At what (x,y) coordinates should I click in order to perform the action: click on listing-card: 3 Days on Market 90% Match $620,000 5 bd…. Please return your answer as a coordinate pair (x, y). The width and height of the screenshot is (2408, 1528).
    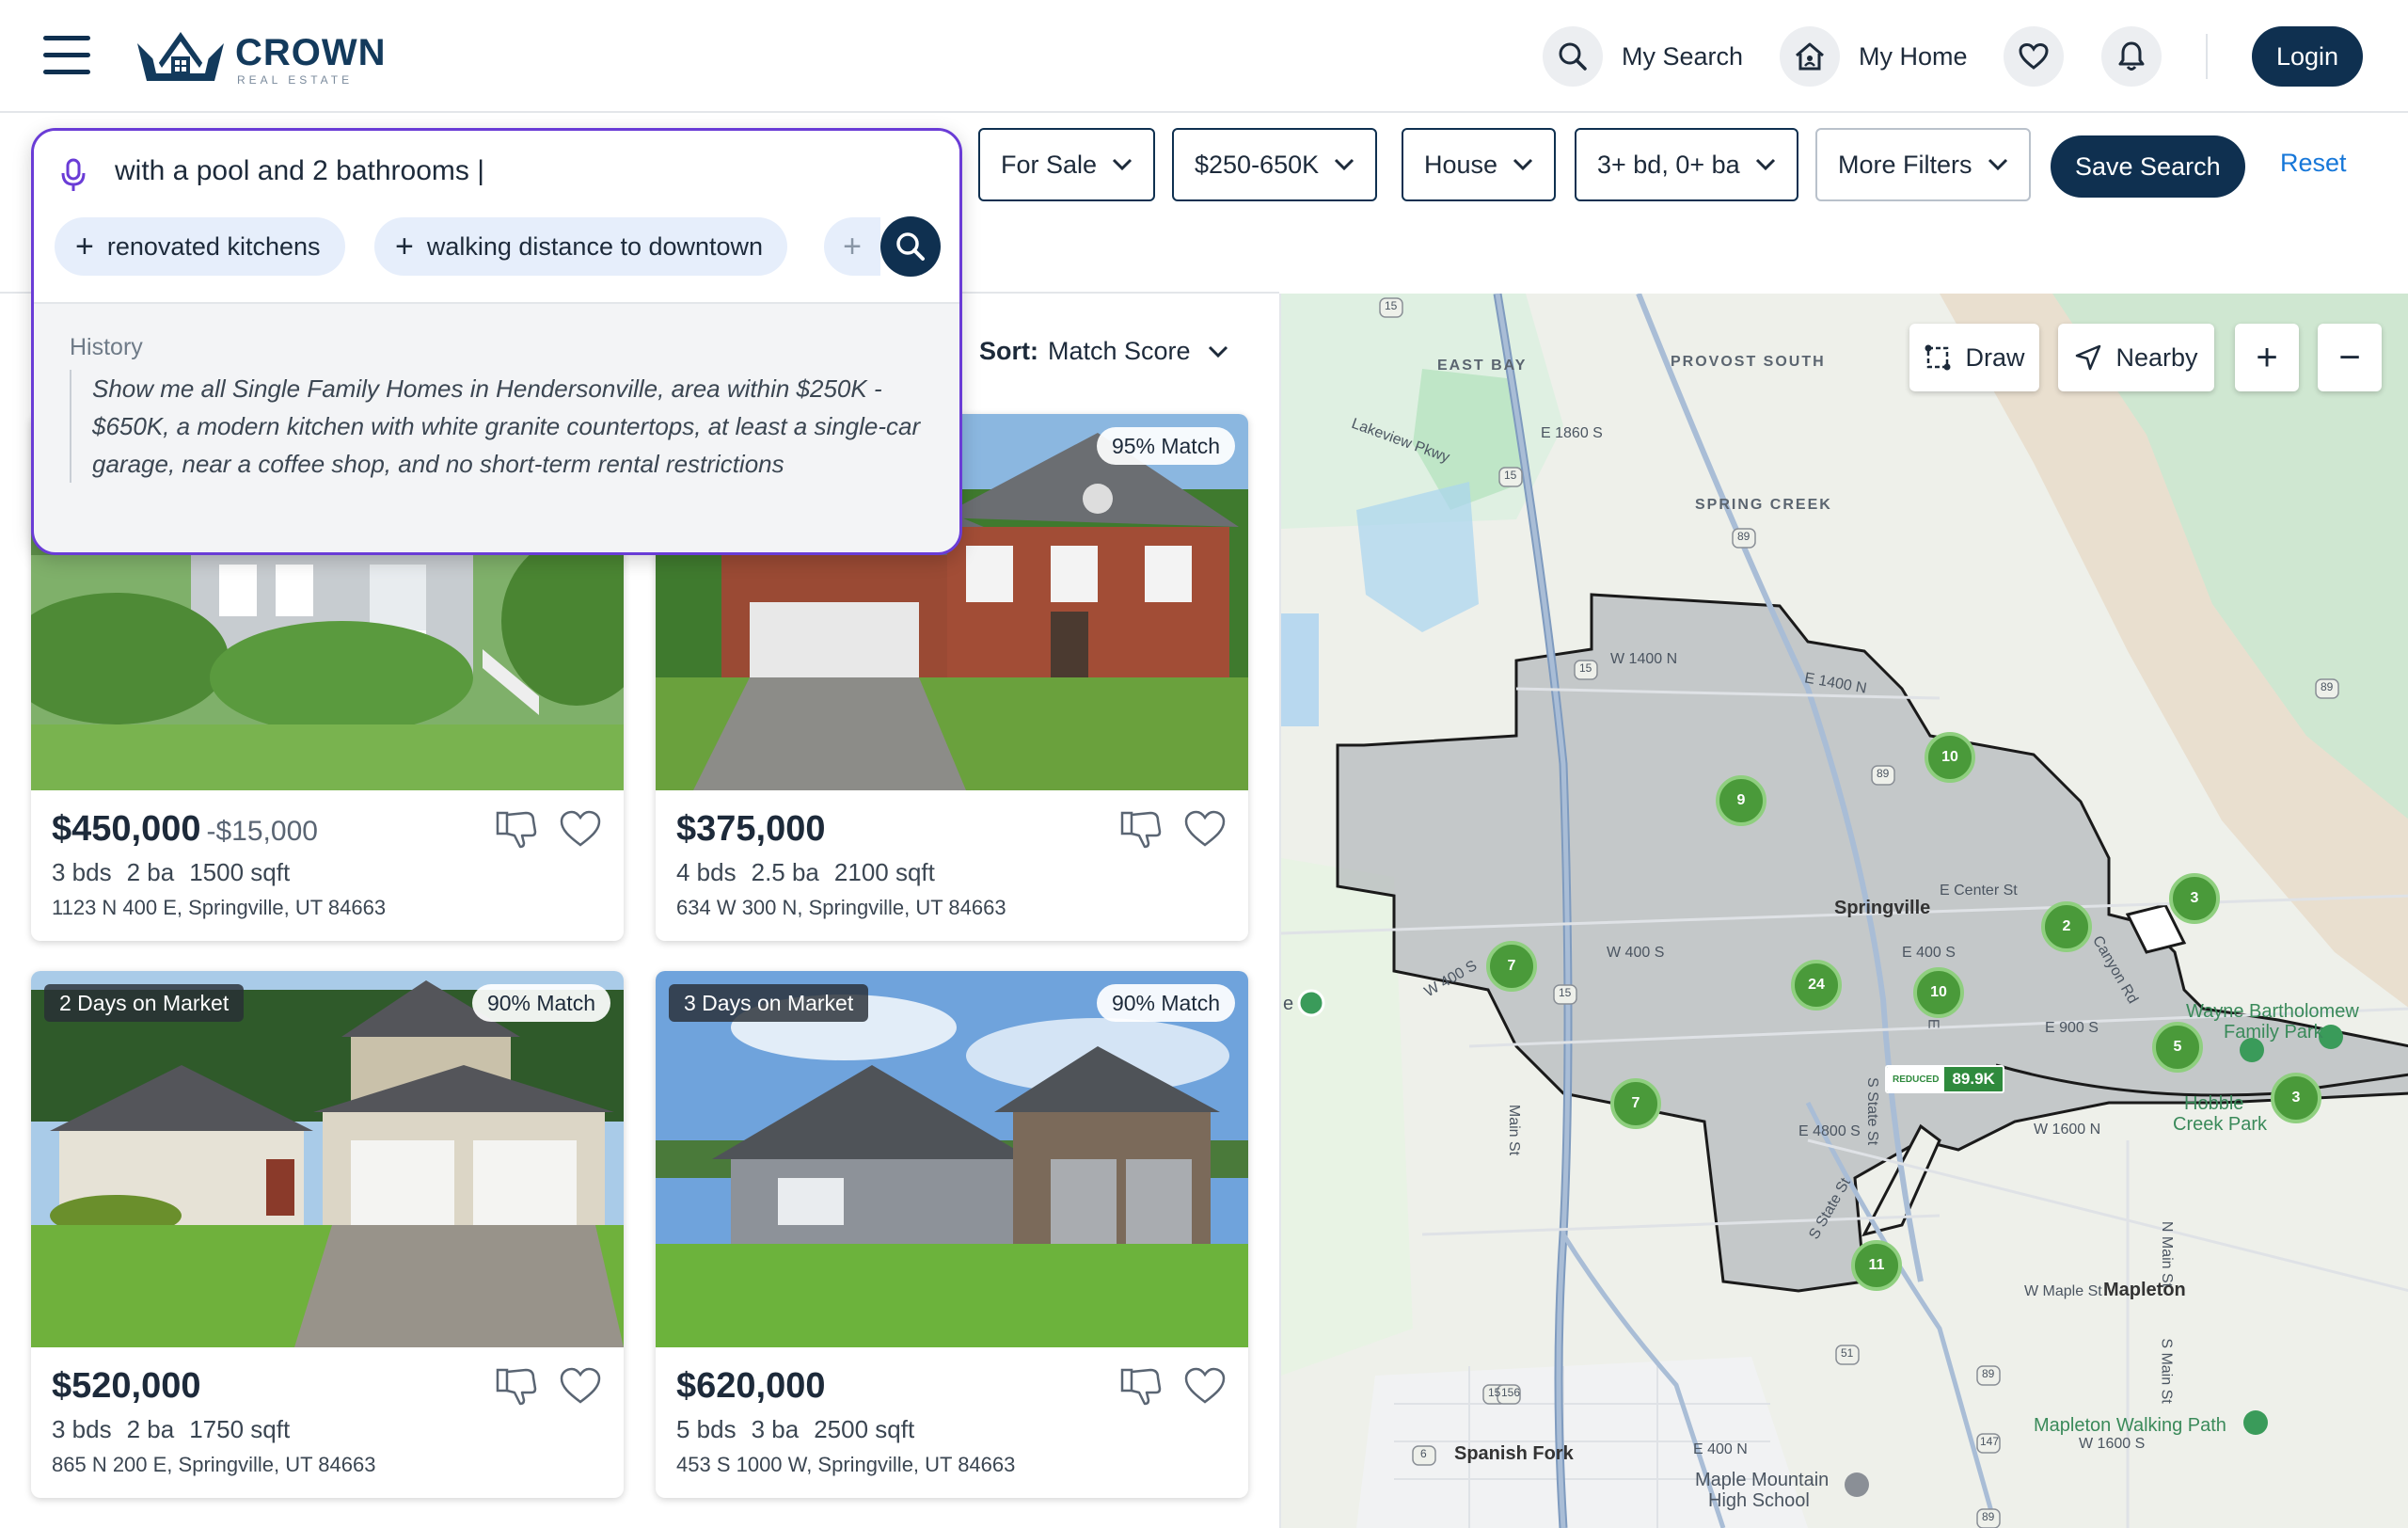
    Looking at the image, I should click on (952, 1235).